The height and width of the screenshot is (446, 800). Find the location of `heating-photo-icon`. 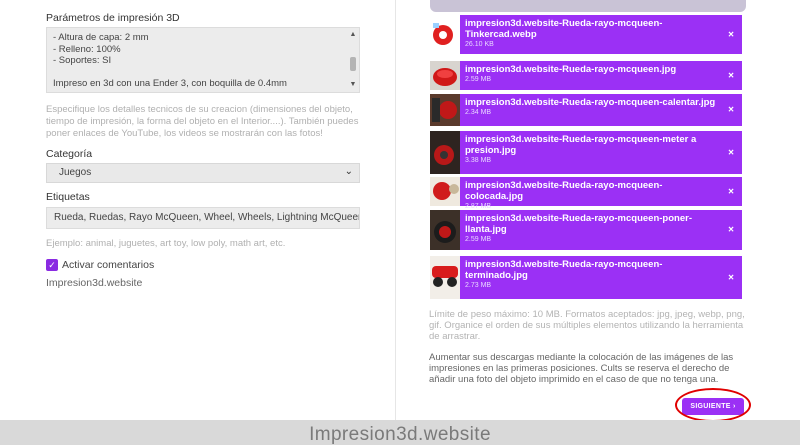

heating-photo-icon is located at coordinates (445, 110).